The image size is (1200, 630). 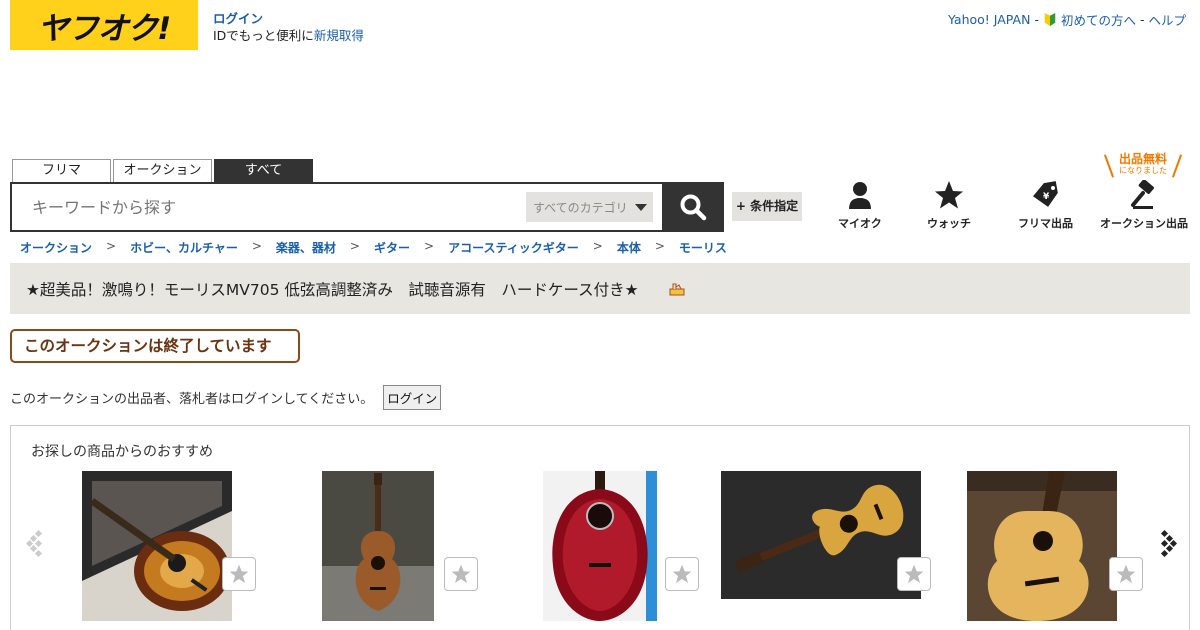 I want to click on chevron-down-icon, so click(x=640, y=207).